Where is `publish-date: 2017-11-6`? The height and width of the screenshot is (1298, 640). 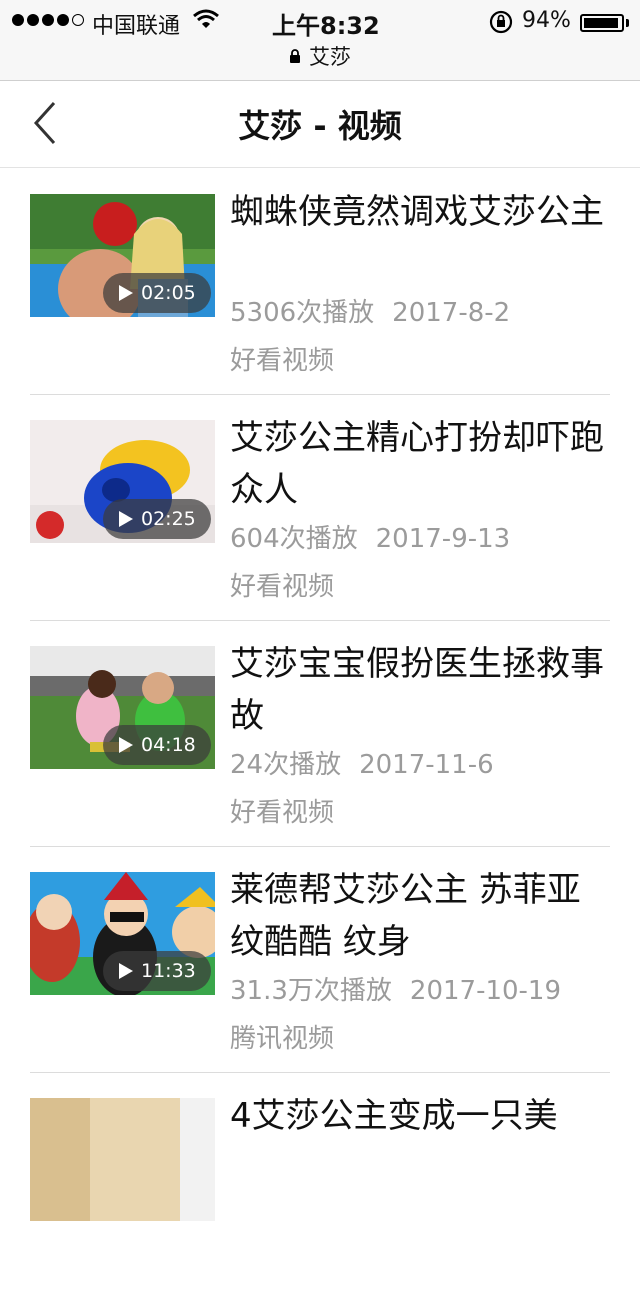 publish-date: 2017-11-6 is located at coordinates (426, 765).